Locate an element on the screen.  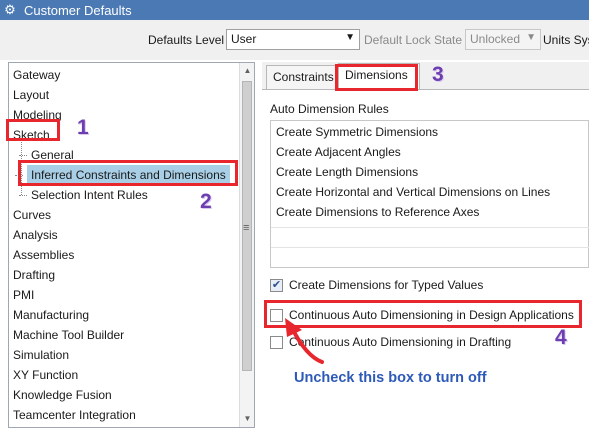
tree-item-gateway: Gateway is located at coordinates (36, 75).